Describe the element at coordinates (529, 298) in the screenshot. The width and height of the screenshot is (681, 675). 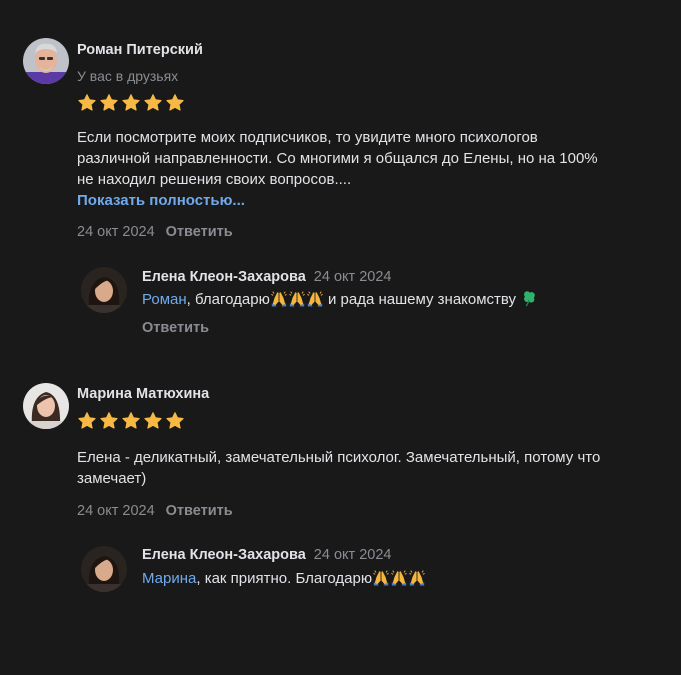
I see `clover-emoji` at that location.